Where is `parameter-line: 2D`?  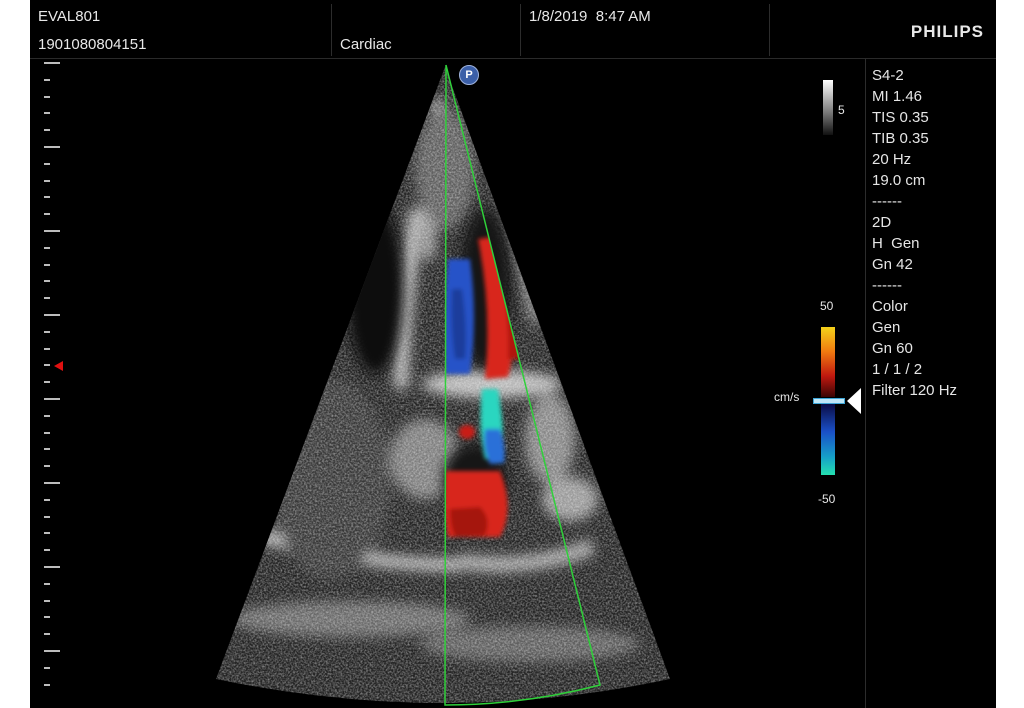
parameter-line: 2D is located at coordinates (882, 222).